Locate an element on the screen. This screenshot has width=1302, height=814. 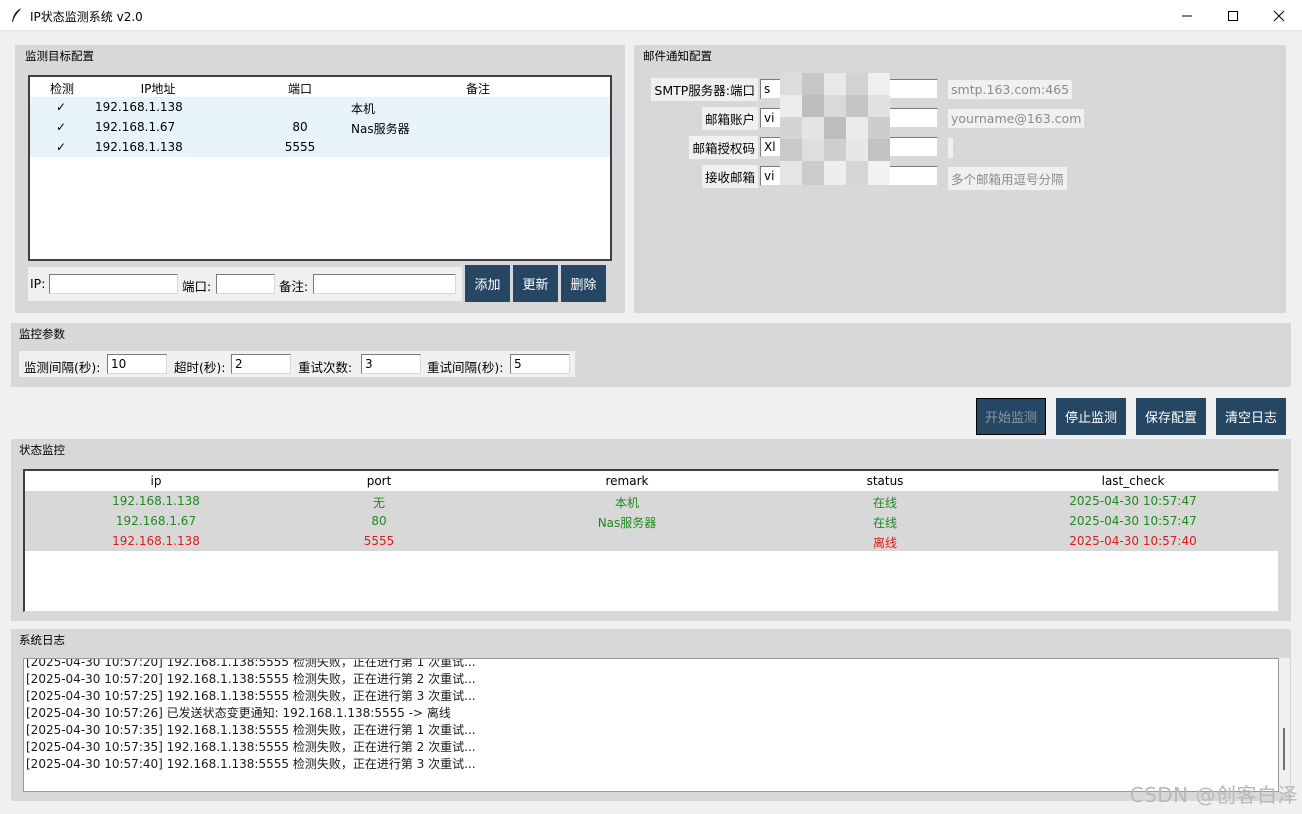
retry-interval-input is located at coordinates (540, 364).